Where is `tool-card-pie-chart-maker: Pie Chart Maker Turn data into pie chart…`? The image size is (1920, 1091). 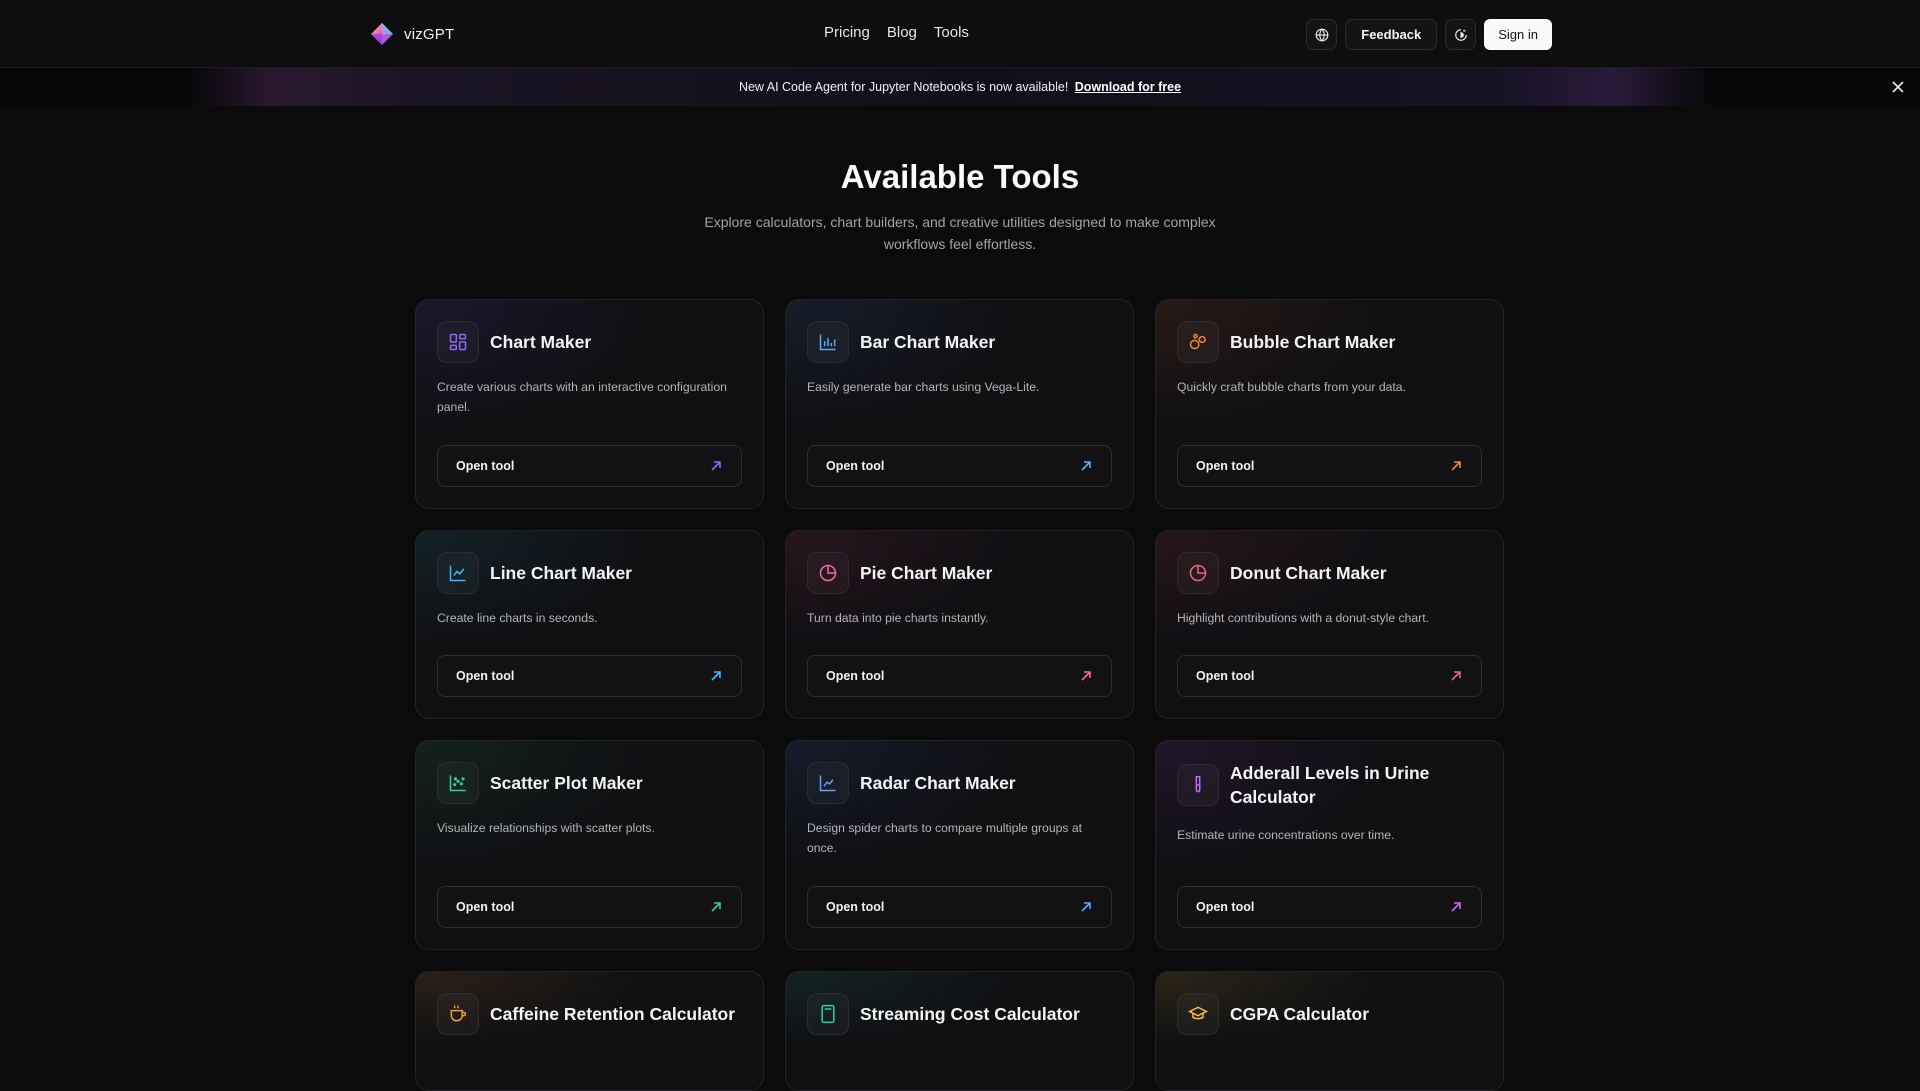 tool-card-pie-chart-maker: Pie Chart Maker Turn data into pie chart… is located at coordinates (959, 624).